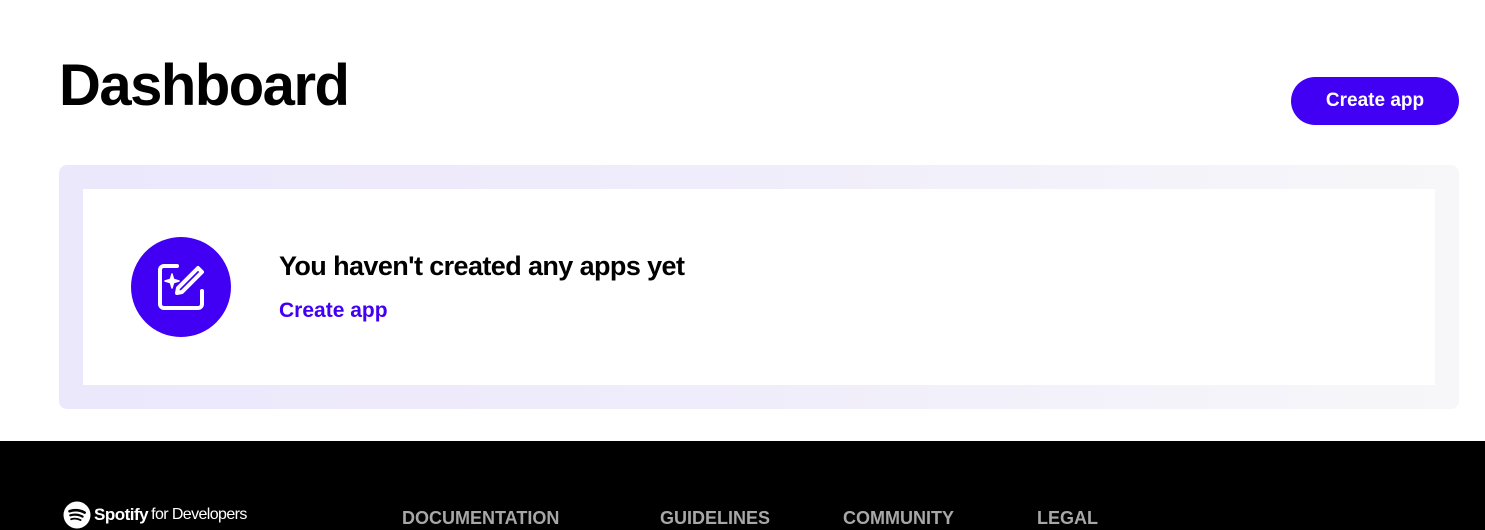 The height and width of the screenshot is (530, 1485). I want to click on empty-state-icon-circle, so click(181, 287).